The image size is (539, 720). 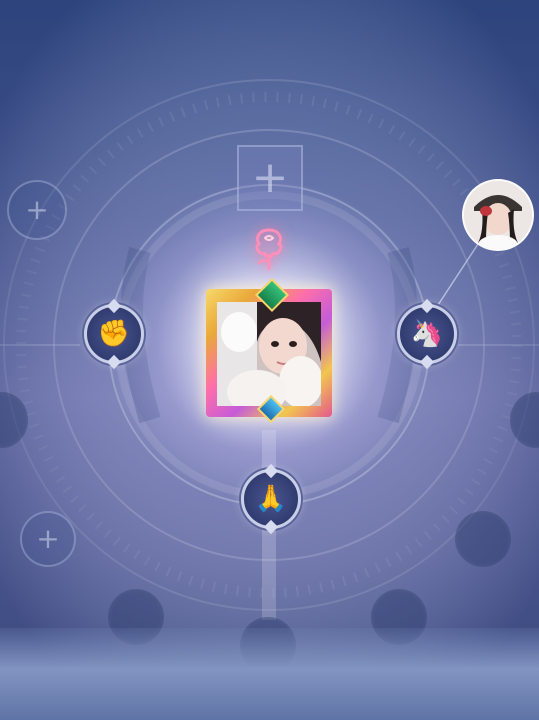 I want to click on fist-bump-icon: ✊, so click(x=114, y=334).